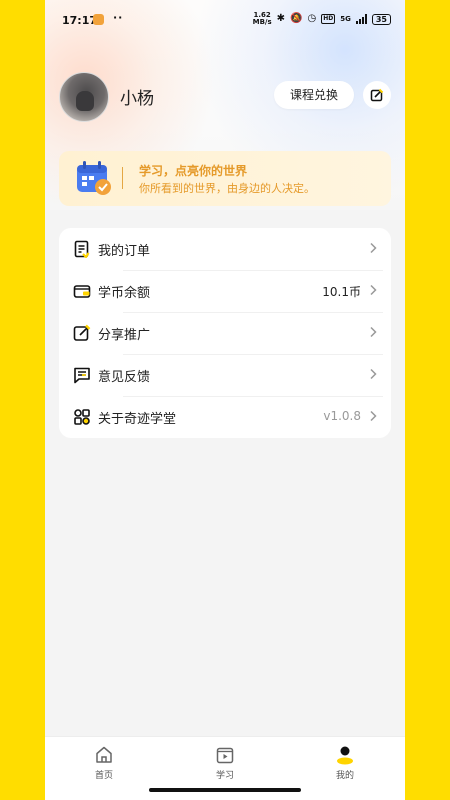 Image resolution: width=450 pixels, height=800 pixels. I want to click on menu-value-balance: 10.1币, so click(341, 292).